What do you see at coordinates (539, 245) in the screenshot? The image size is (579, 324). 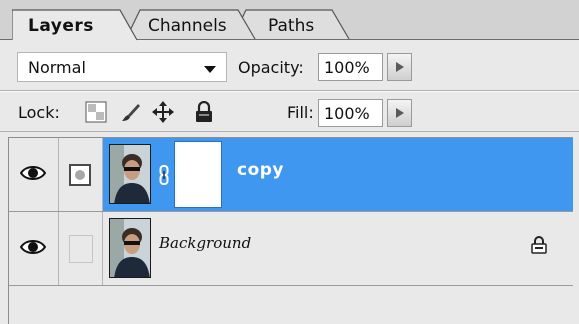 I see `padlock-icon` at bounding box center [539, 245].